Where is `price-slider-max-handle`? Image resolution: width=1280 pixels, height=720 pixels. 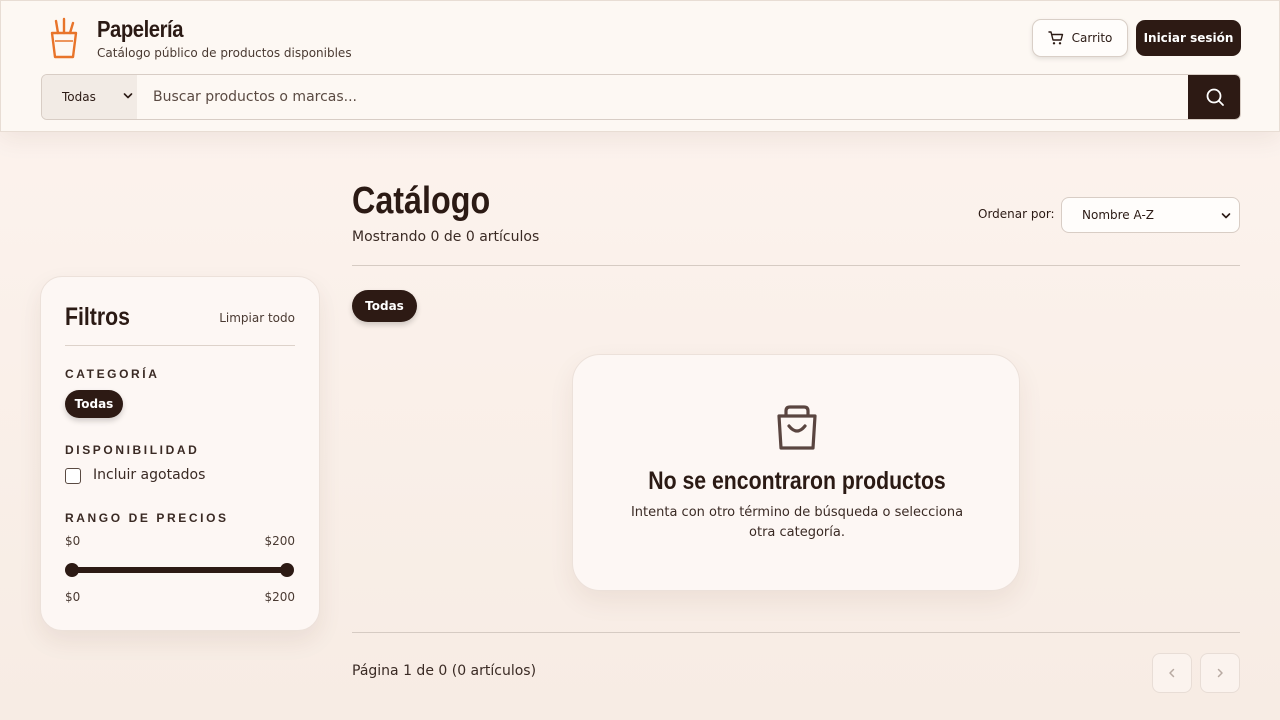 price-slider-max-handle is located at coordinates (287, 570).